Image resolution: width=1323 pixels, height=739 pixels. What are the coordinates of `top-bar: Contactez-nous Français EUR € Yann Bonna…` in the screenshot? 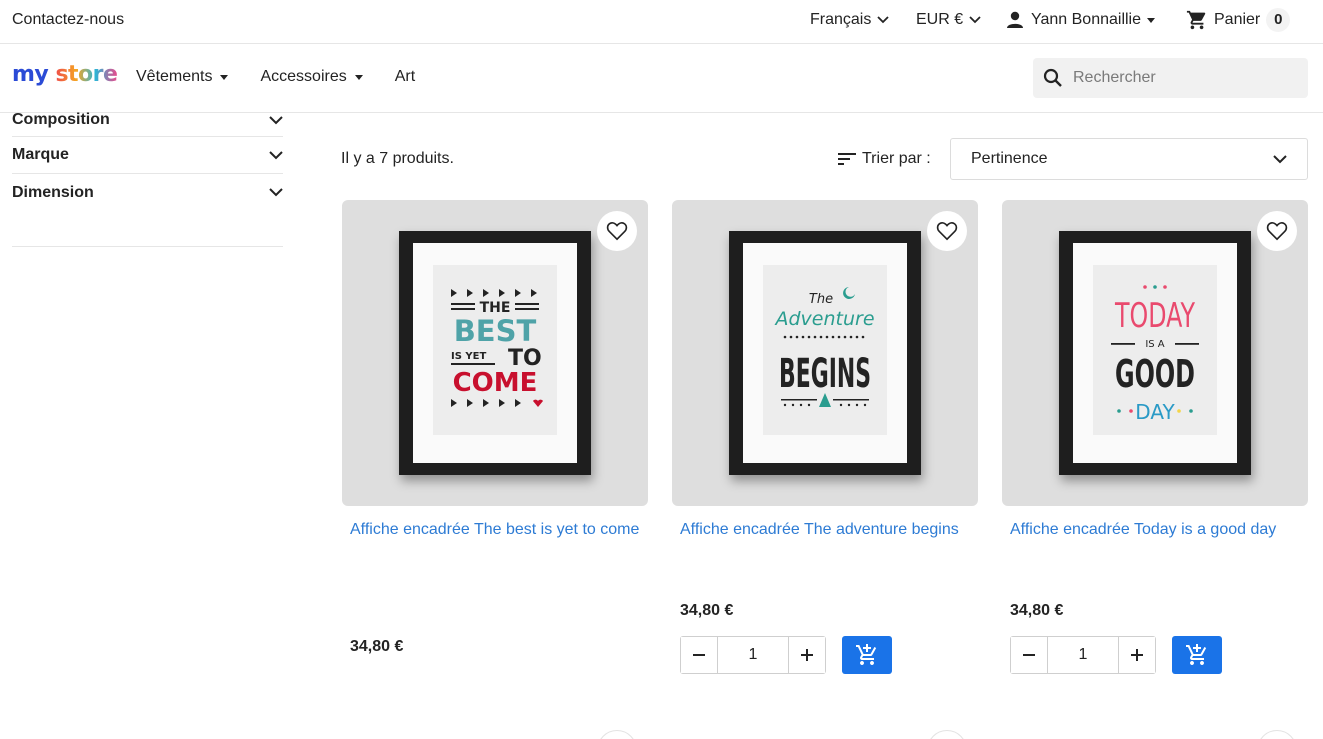 It's located at (661, 22).